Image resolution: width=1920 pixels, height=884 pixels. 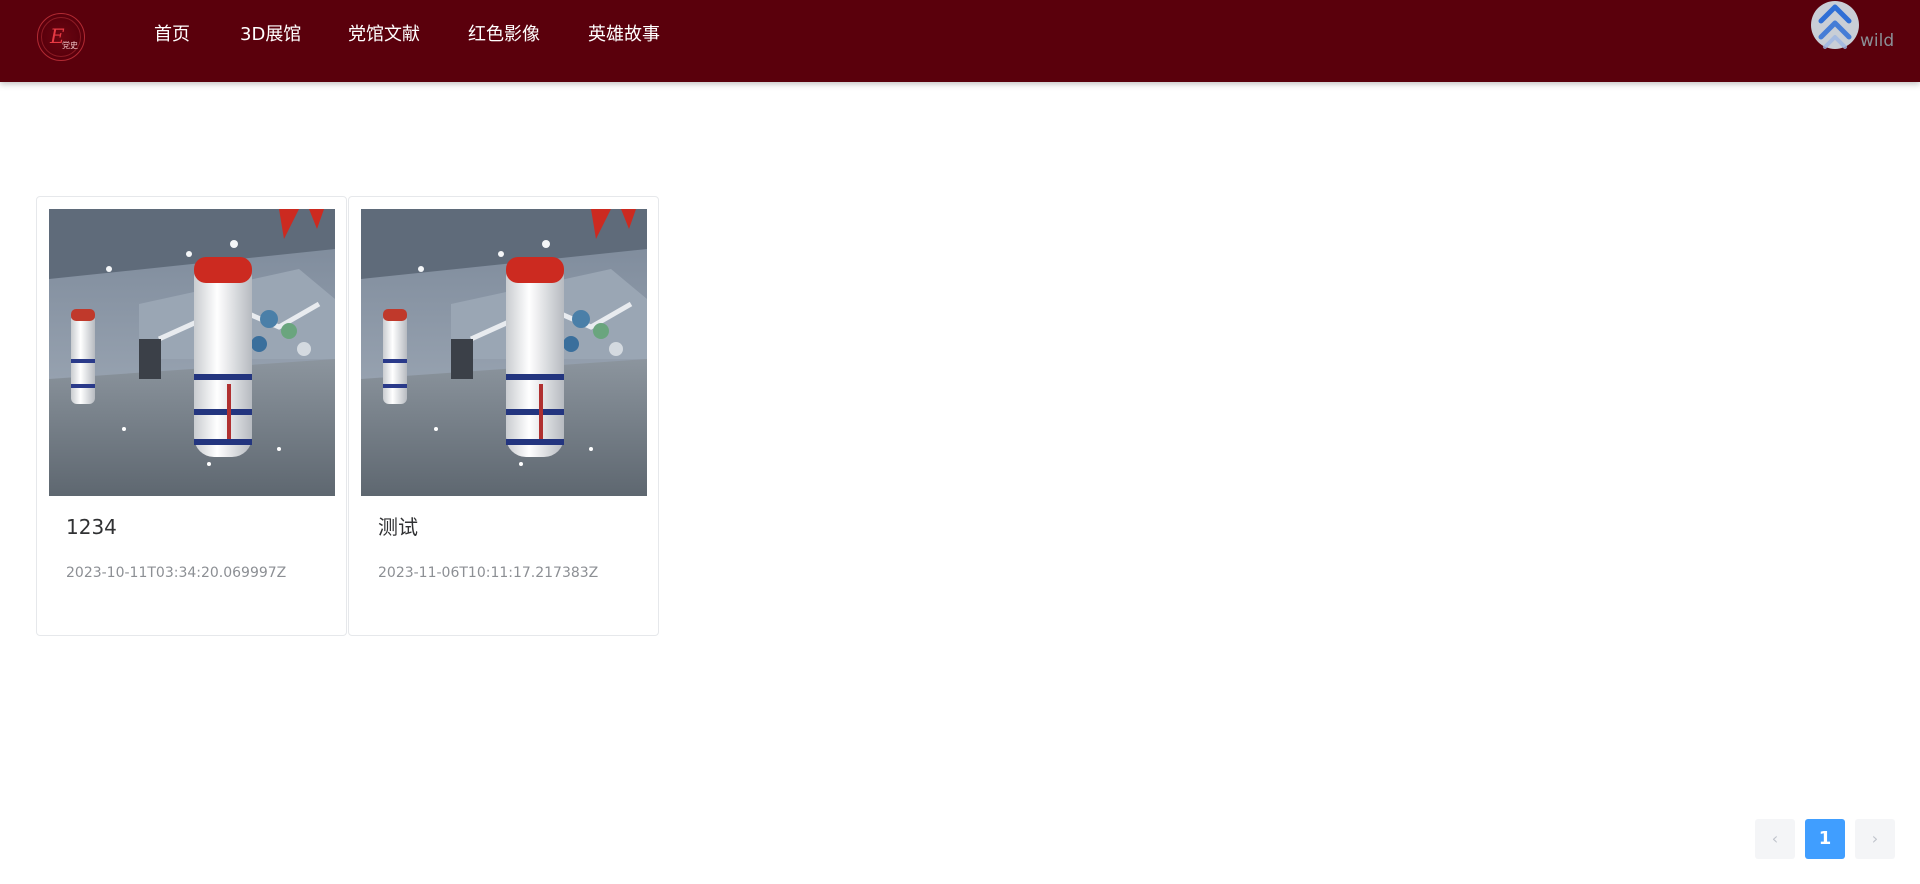 What do you see at coordinates (624, 35) in the screenshot?
I see `nav-item-hero-stories: 英雄故事` at bounding box center [624, 35].